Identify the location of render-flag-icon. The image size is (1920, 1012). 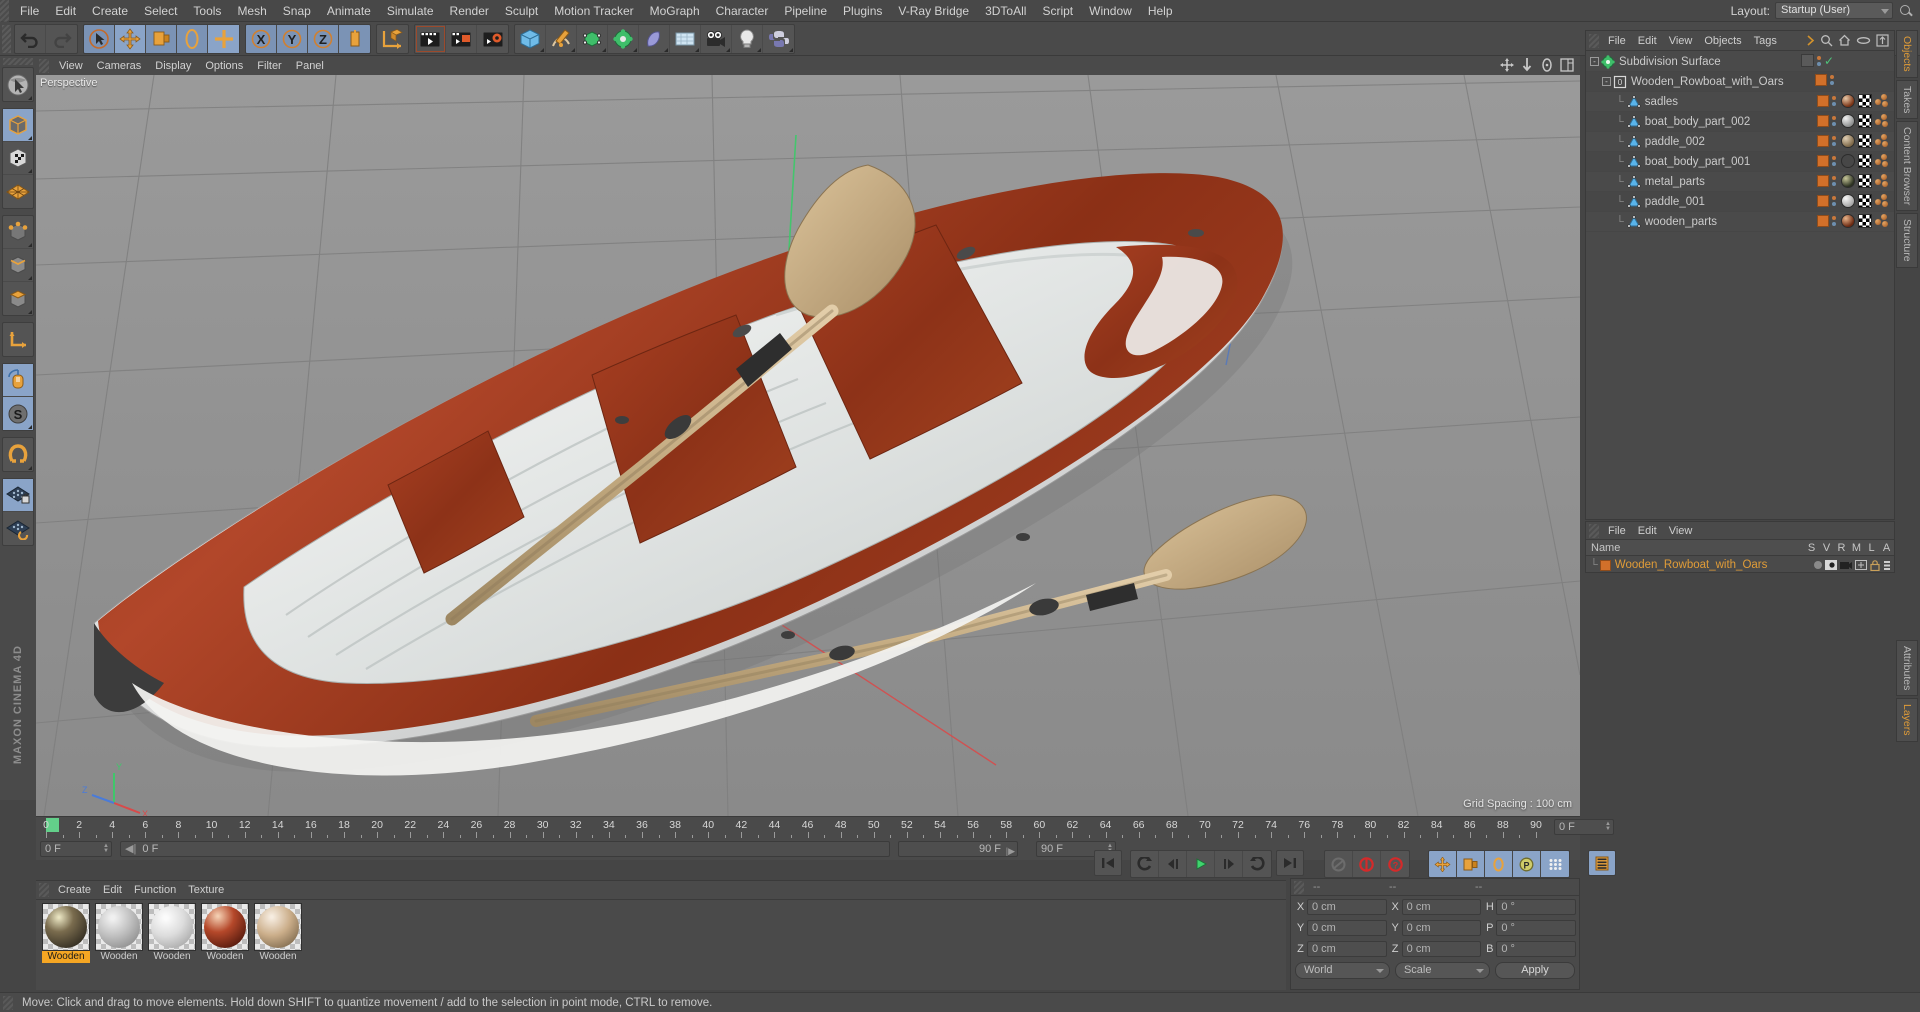
(1846, 565).